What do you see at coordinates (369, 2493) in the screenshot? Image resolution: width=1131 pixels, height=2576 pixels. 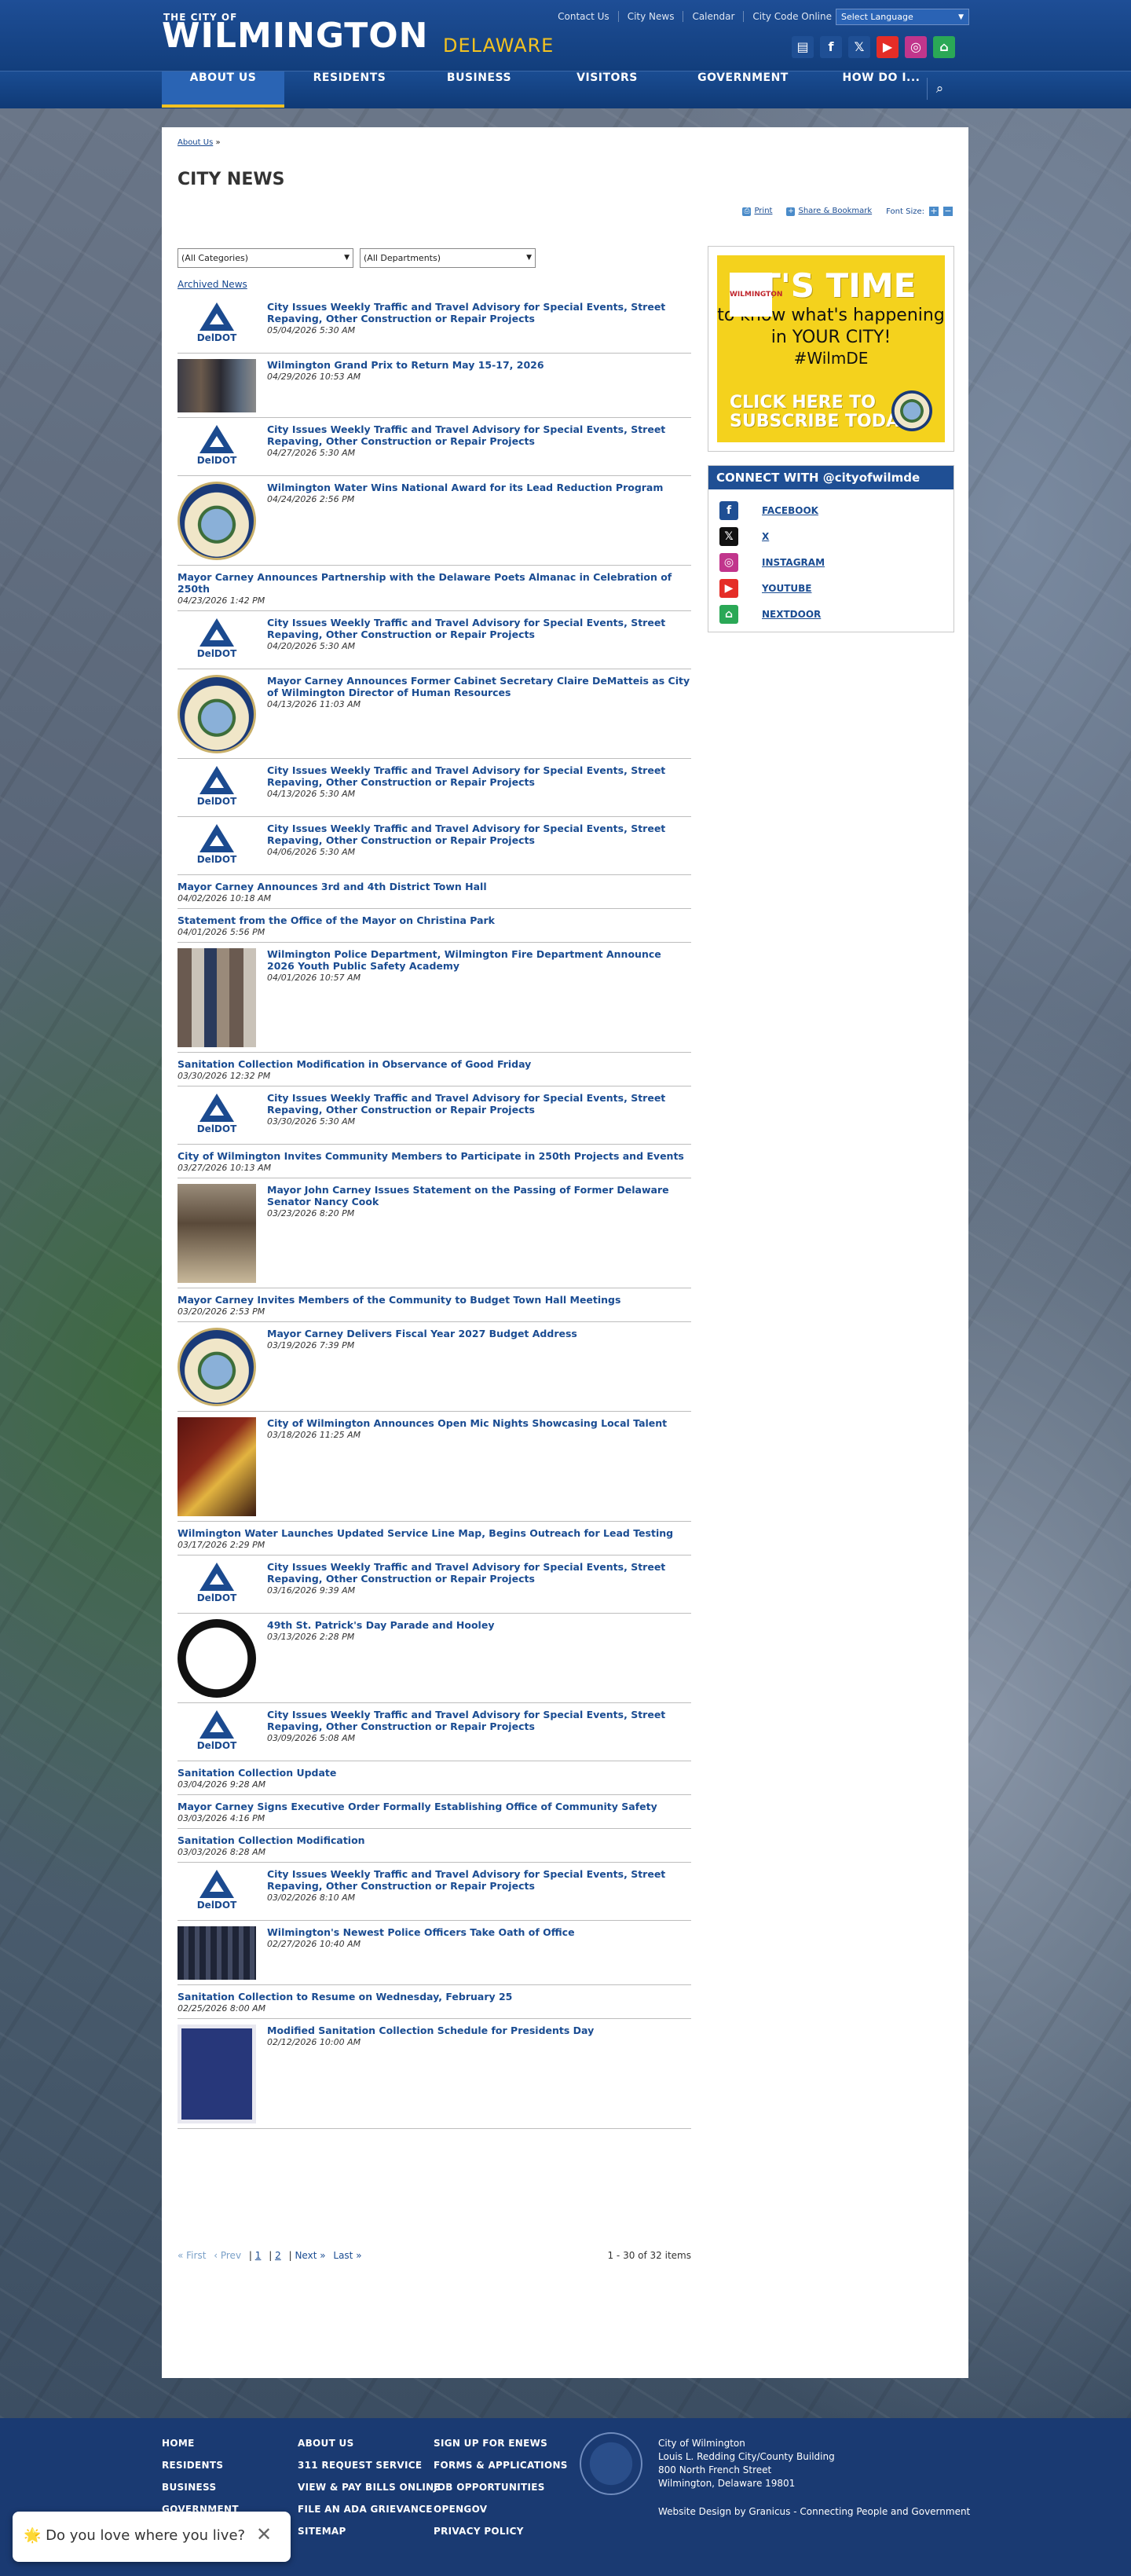 I see `footer-link: VIEW & PAY BILLS ONLINE` at bounding box center [369, 2493].